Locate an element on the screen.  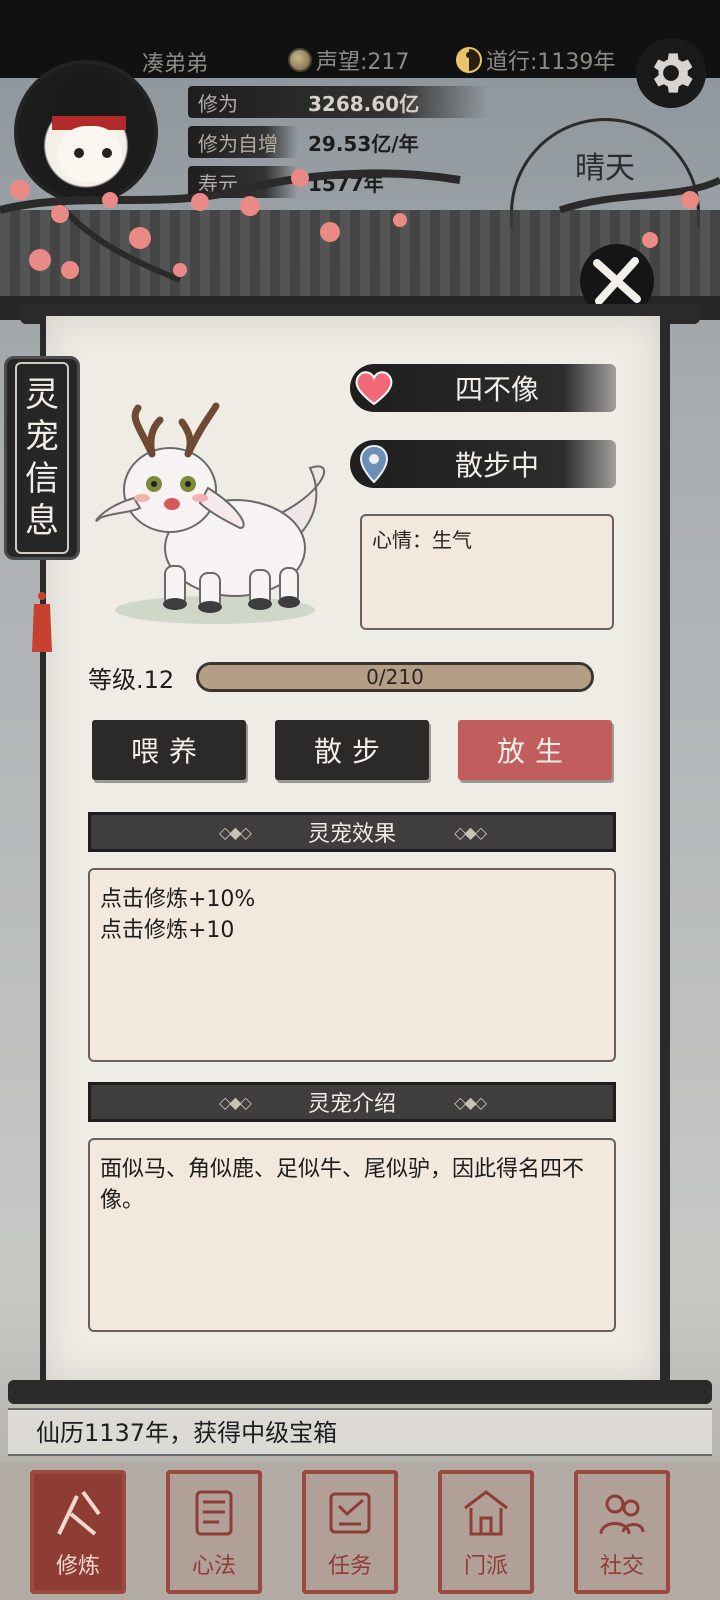
pet-intro-header: ◇◆◇ 灵宠介绍 ◇◆◇ is located at coordinates (352, 1102).